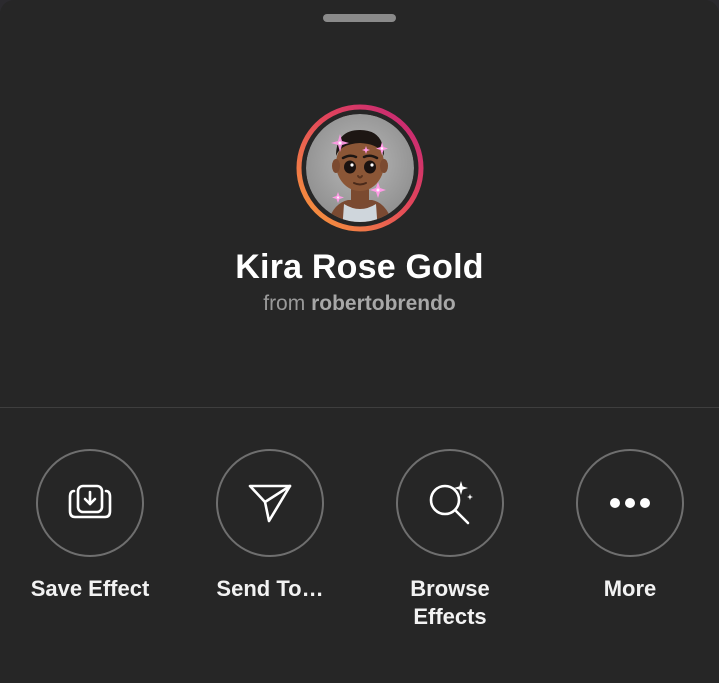  What do you see at coordinates (90, 588) in the screenshot?
I see `save-effect-label: Save Effect` at bounding box center [90, 588].